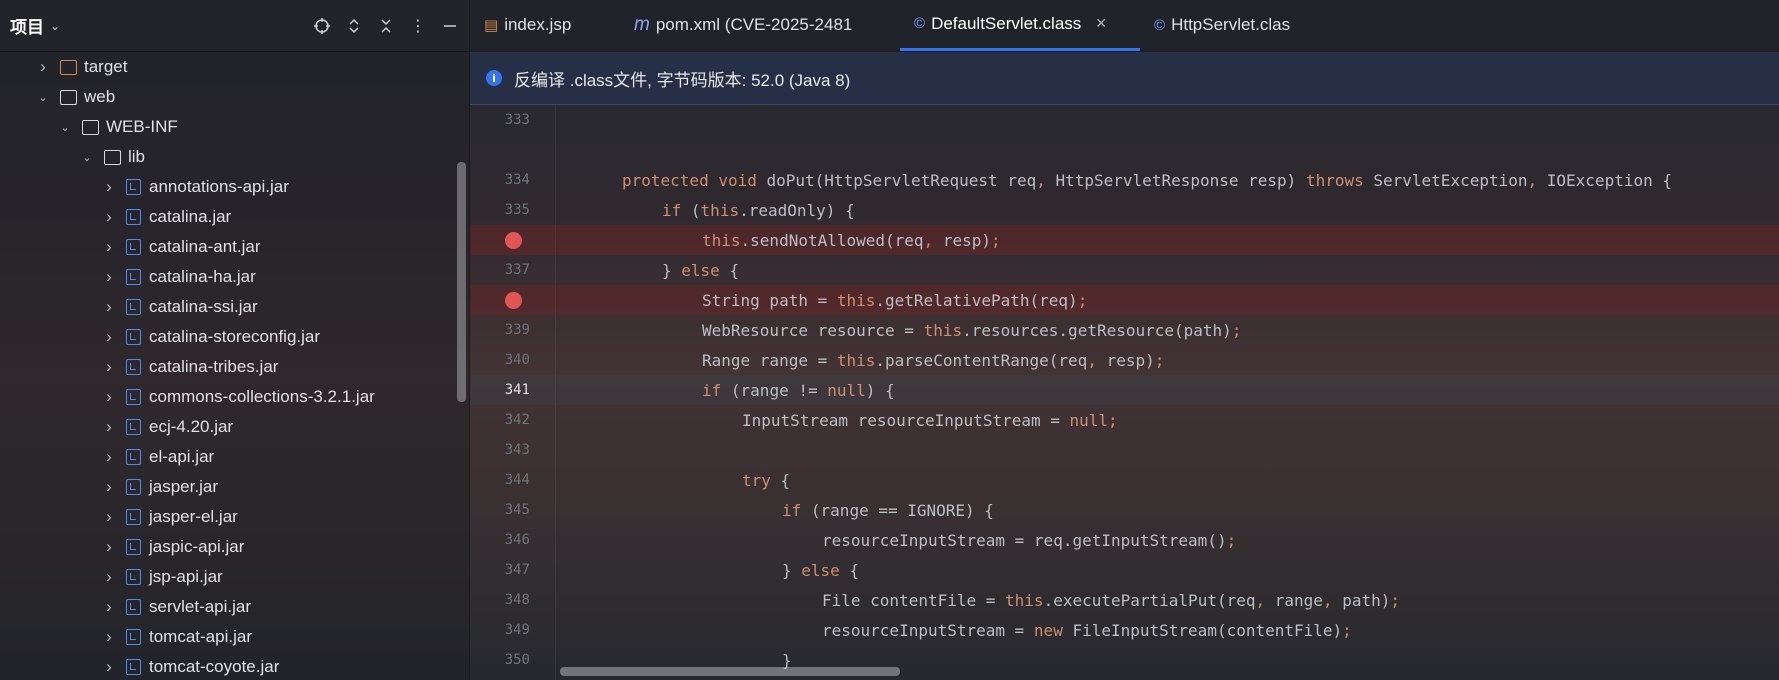  I want to click on jar-tree-item: › jaspic-api.jar, so click(234, 547).